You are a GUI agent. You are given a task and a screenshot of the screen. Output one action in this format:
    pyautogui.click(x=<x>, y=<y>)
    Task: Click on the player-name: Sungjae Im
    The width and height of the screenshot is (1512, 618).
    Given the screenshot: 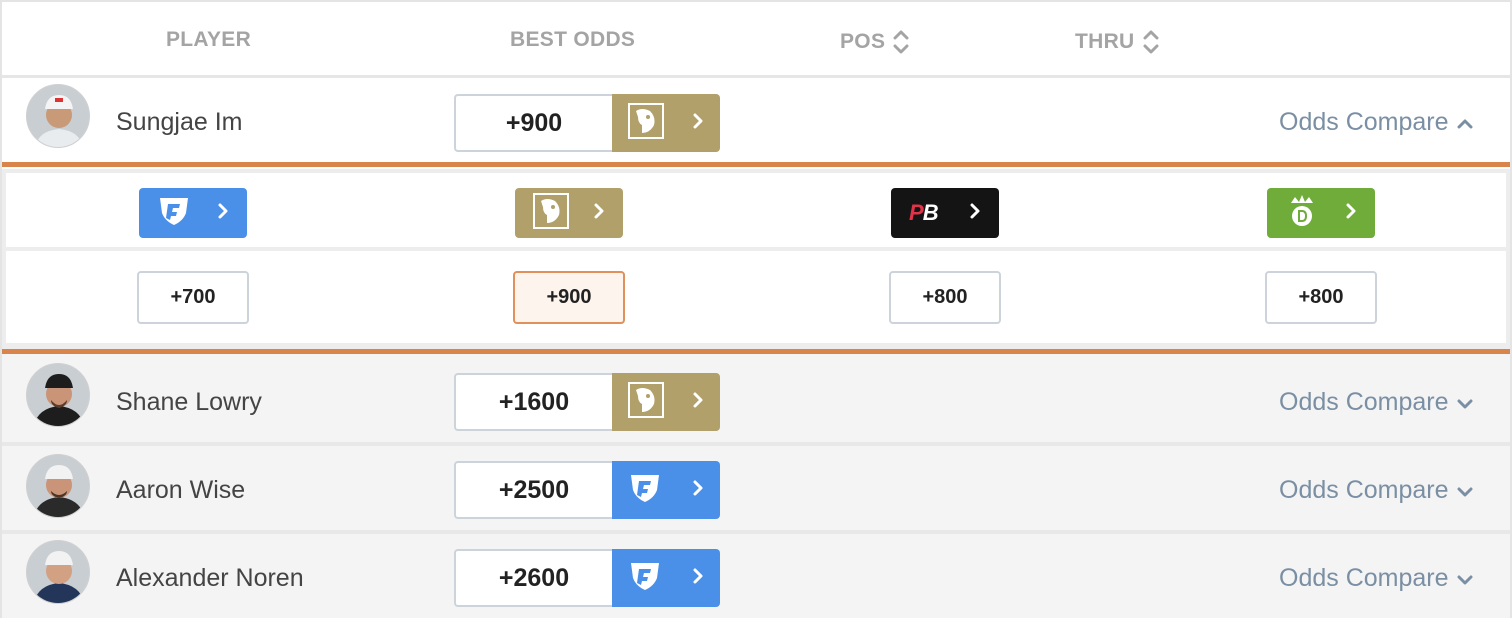 What is the action you would take?
    pyautogui.click(x=179, y=122)
    